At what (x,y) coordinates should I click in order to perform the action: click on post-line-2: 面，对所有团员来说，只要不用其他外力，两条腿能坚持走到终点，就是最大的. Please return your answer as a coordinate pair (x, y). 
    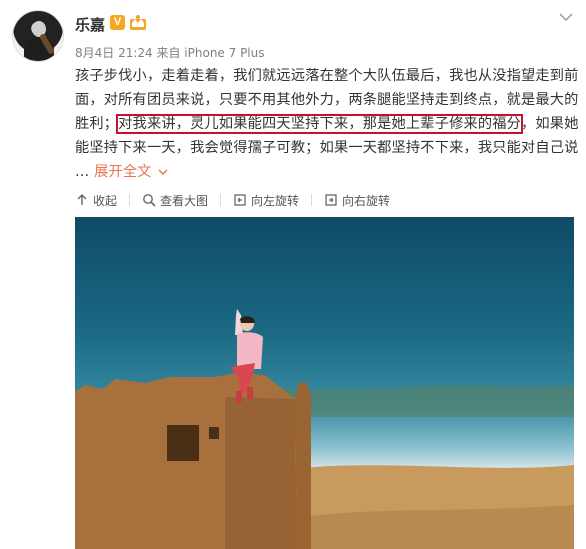
    Looking at the image, I should click on (327, 100).